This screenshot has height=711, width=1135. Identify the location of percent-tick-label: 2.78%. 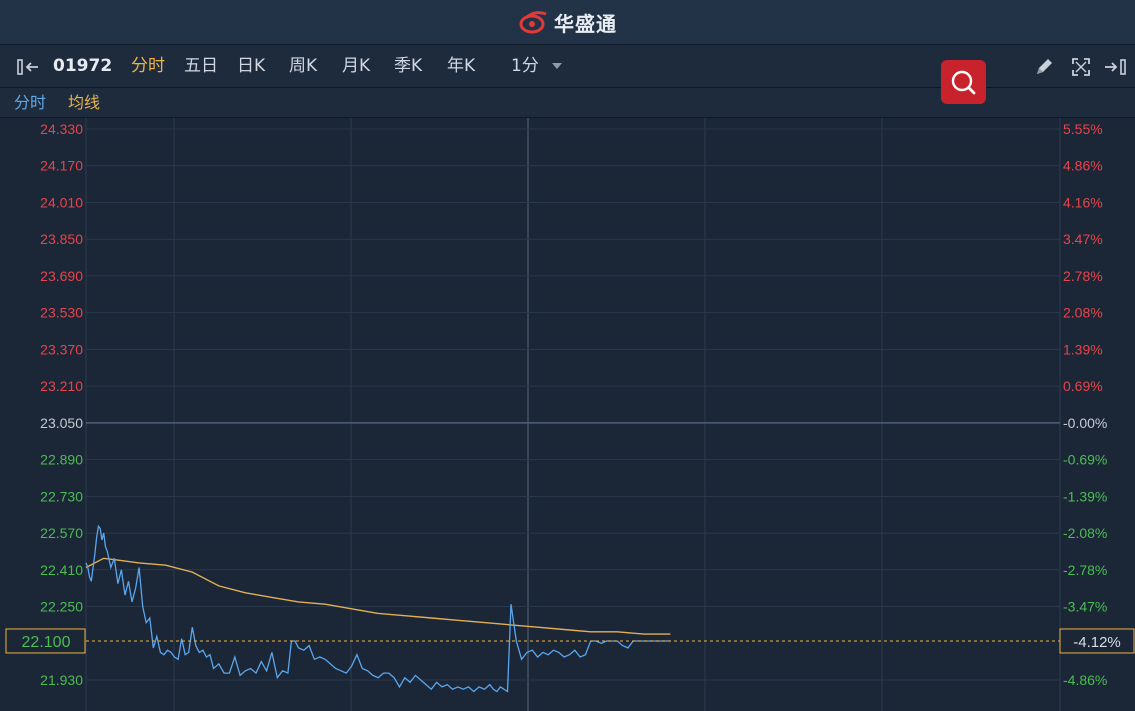
(1083, 276).